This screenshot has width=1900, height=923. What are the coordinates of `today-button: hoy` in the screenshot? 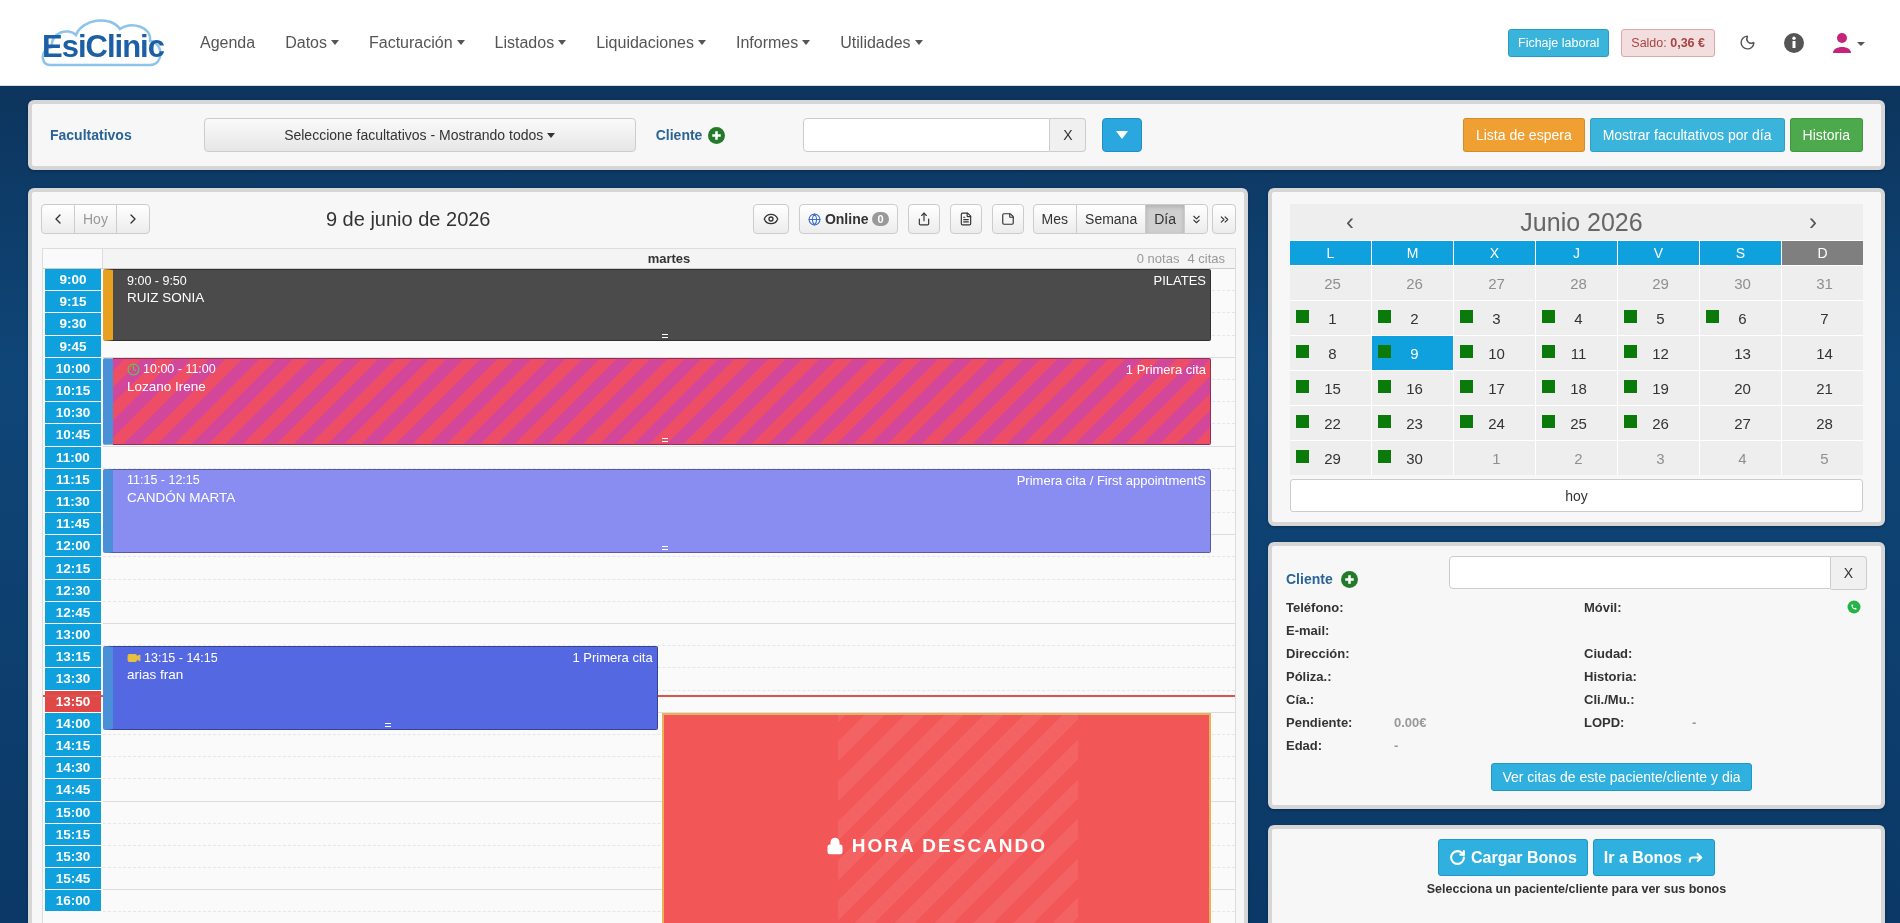 It's located at (1576, 495).